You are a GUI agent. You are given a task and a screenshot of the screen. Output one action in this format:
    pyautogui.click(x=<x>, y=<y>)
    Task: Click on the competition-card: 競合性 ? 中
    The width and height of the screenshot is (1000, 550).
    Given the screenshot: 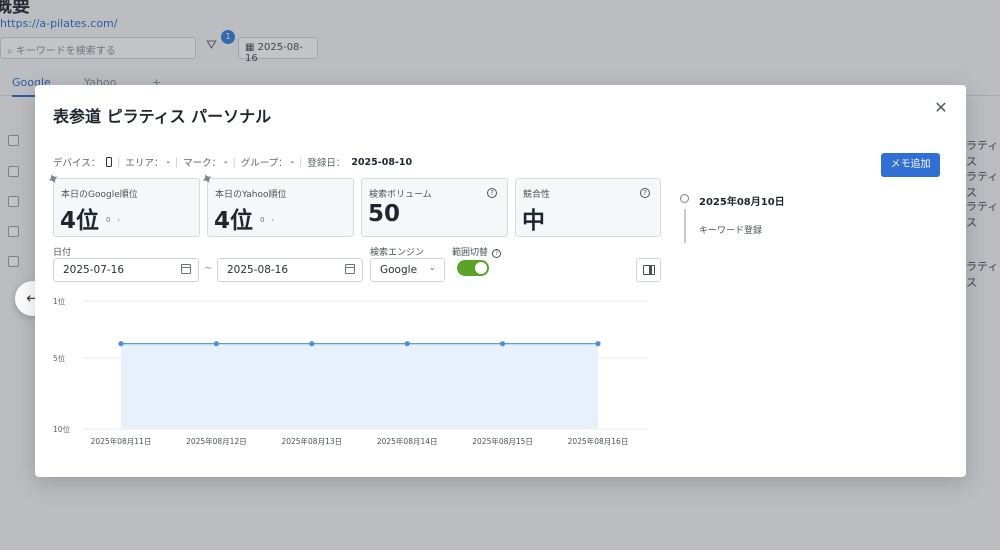 What is the action you would take?
    pyautogui.click(x=588, y=207)
    